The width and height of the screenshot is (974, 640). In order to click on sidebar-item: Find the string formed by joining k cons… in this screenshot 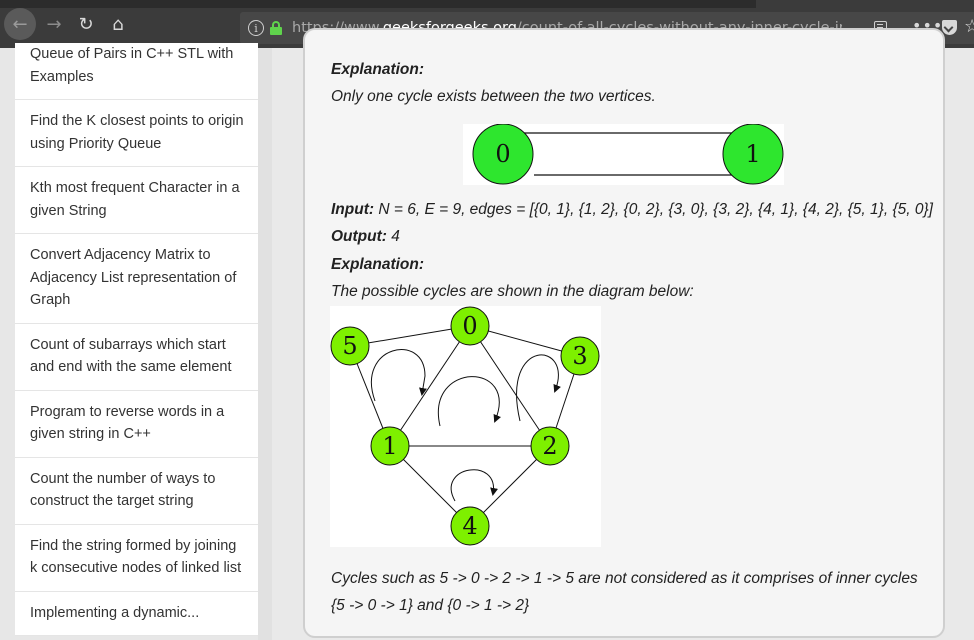, I will do `click(136, 558)`.